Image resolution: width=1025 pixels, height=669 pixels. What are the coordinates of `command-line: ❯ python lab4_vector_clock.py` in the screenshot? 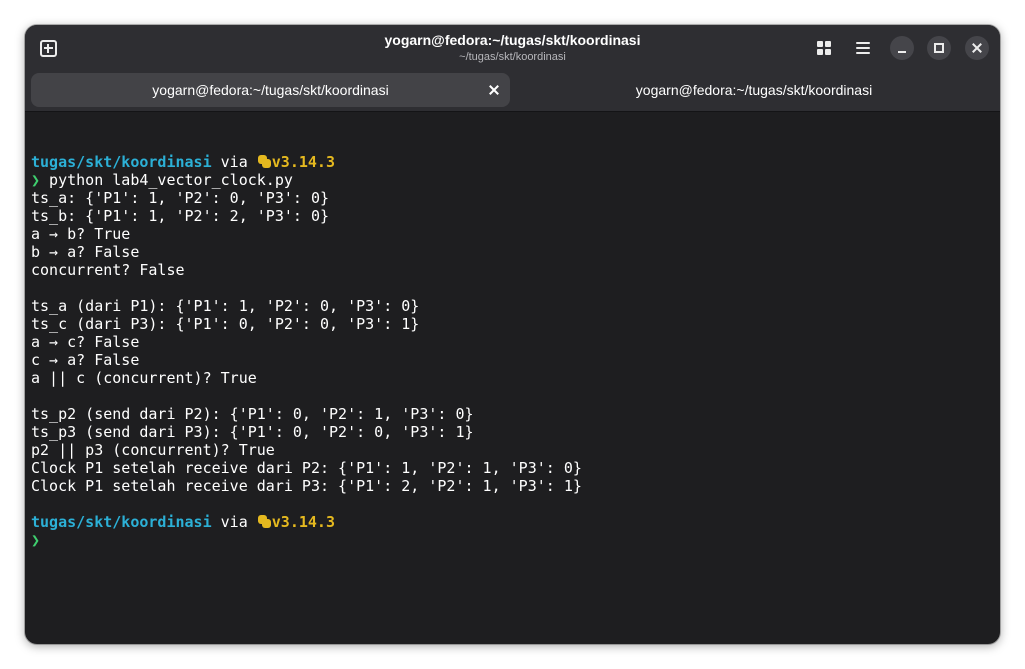 It's located at (511, 180).